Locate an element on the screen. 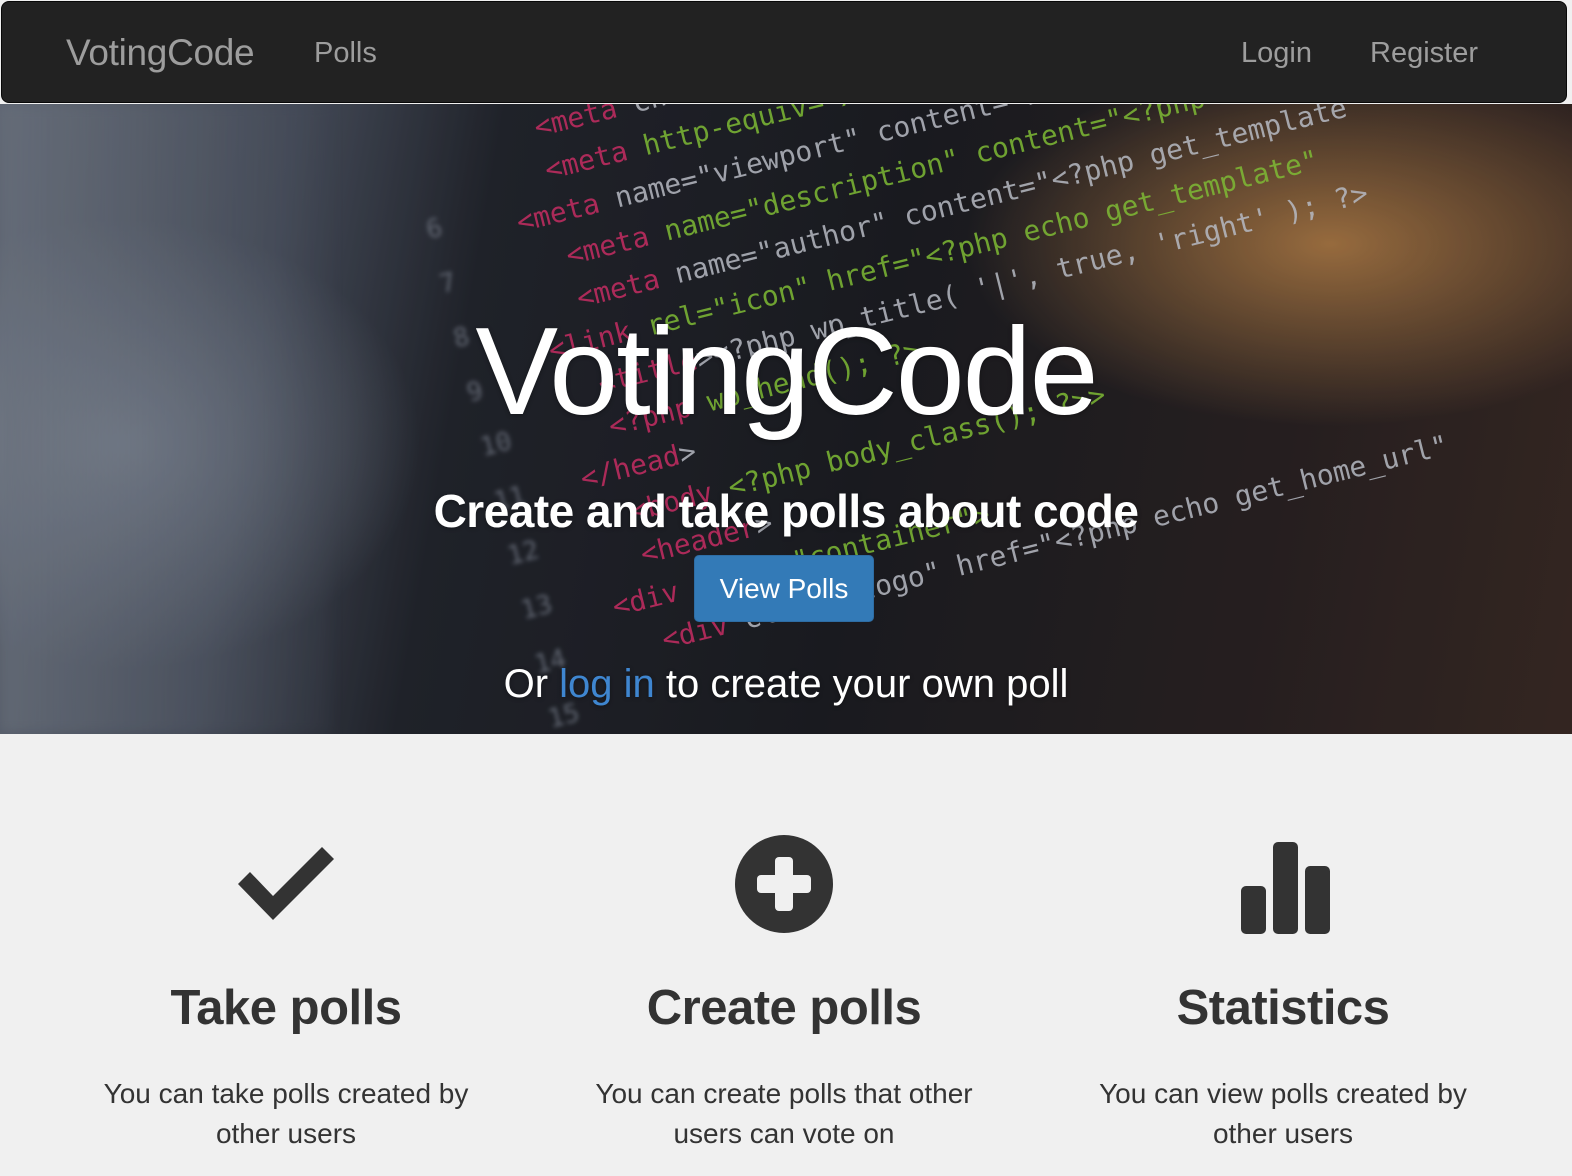 Image resolution: width=1572 pixels, height=1176 pixels. view-polls-button: View Polls is located at coordinates (784, 588).